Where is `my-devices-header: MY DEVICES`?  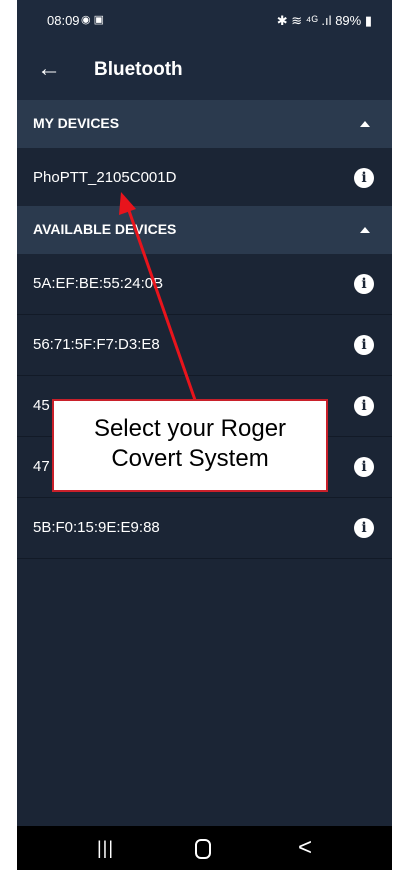 my-devices-header: MY DEVICES is located at coordinates (204, 124).